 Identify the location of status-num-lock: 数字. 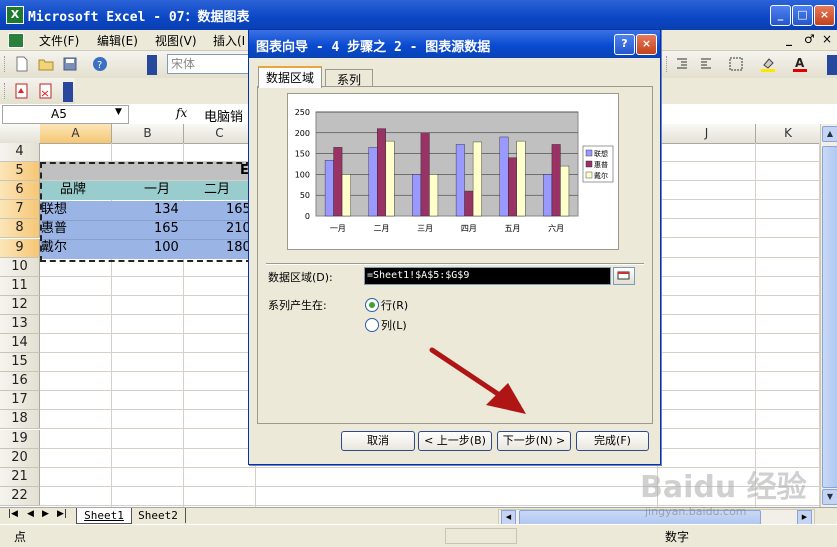
(677, 537).